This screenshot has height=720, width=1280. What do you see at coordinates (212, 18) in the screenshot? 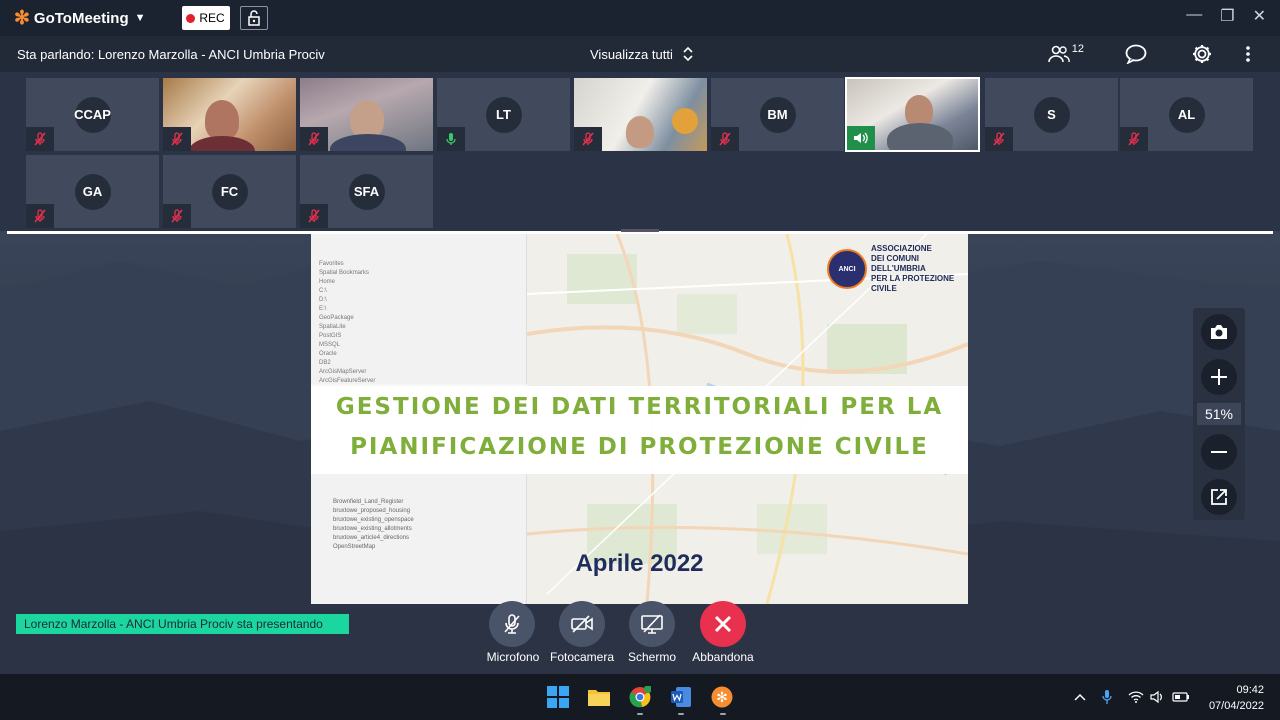
I see `record-label: REC` at bounding box center [212, 18].